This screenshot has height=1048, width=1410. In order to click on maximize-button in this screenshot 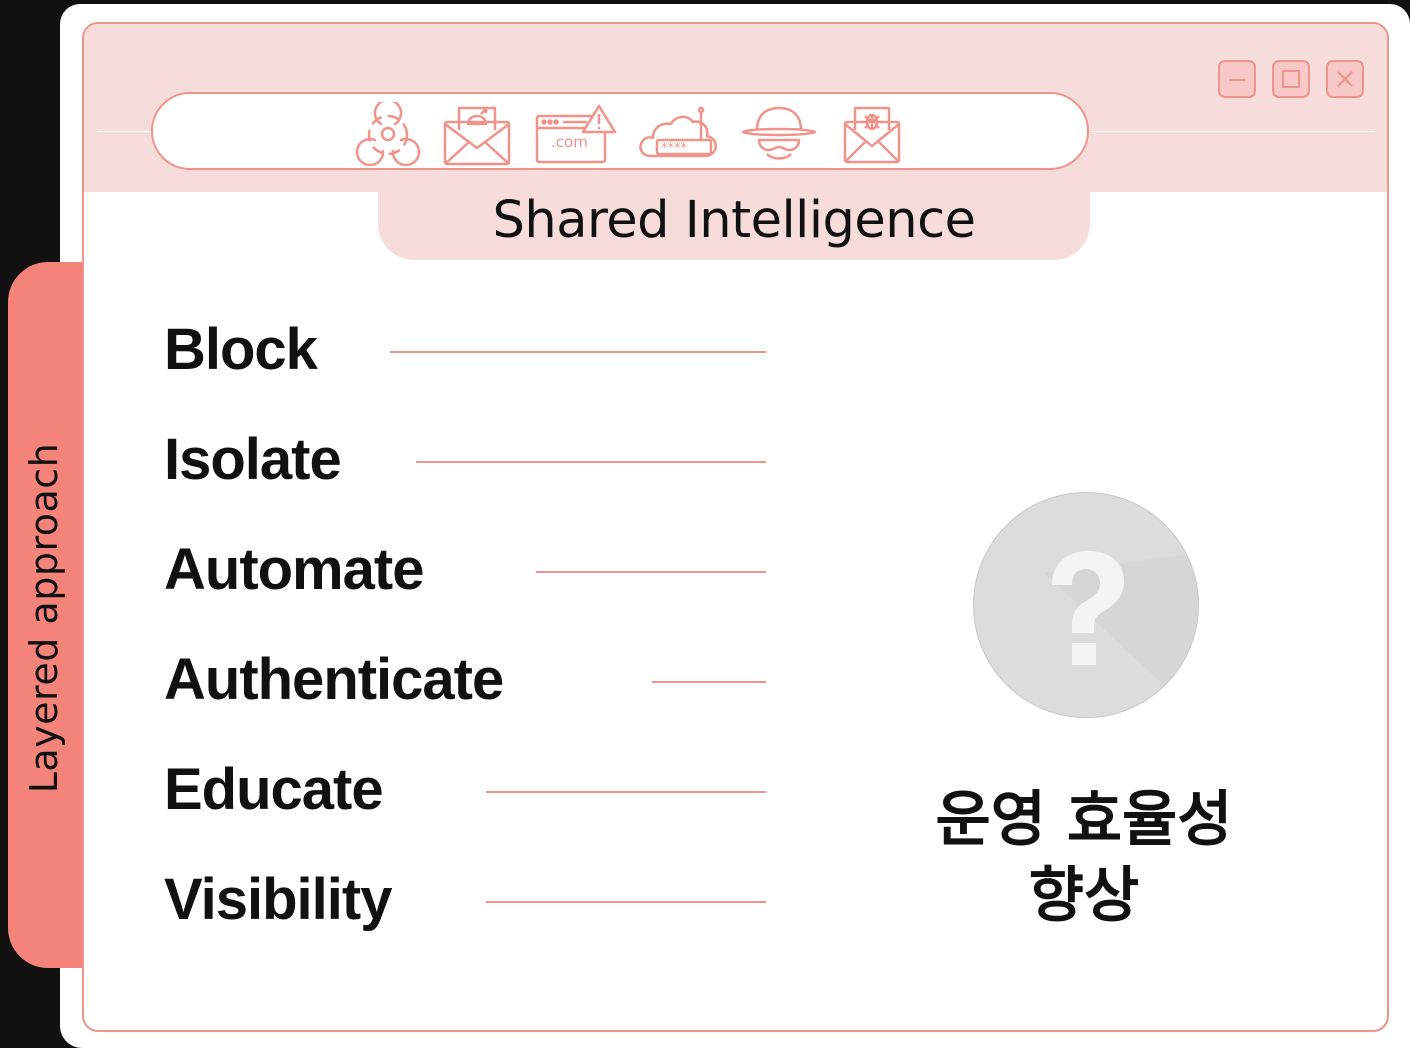, I will do `click(1291, 79)`.